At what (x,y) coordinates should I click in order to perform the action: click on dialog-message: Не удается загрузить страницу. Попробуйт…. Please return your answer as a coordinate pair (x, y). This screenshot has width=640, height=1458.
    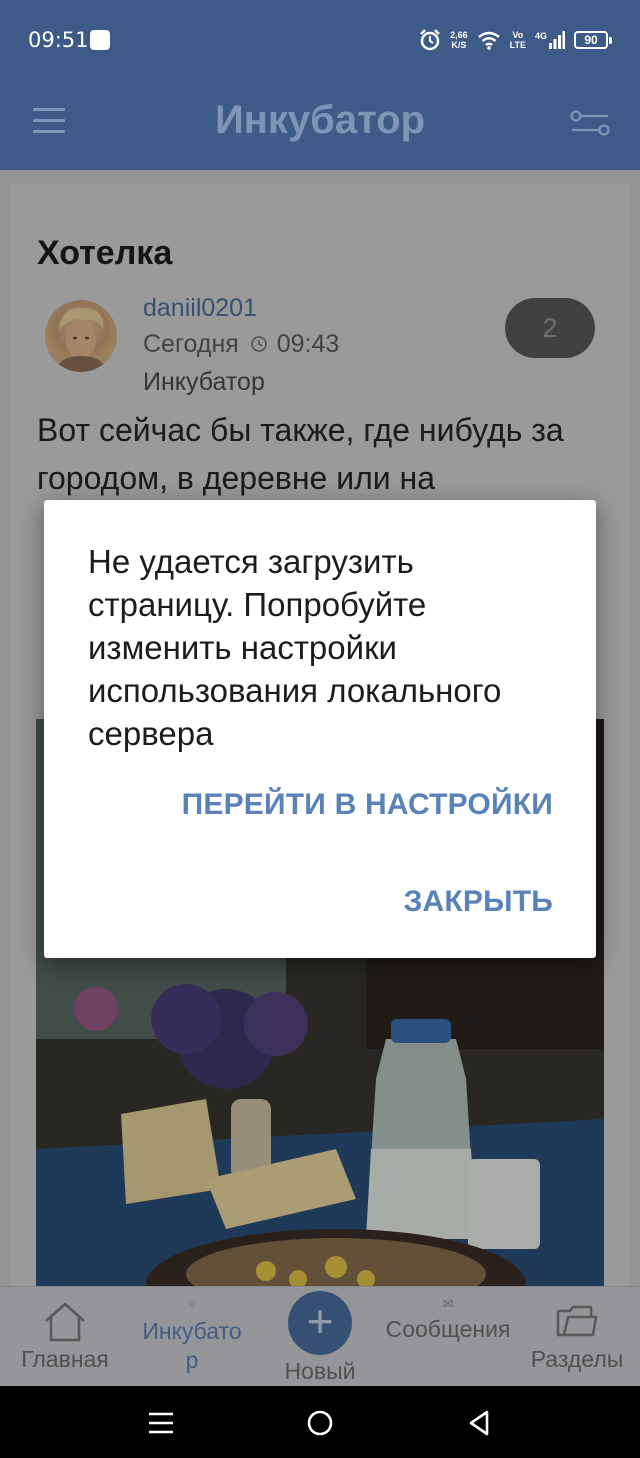
    Looking at the image, I should click on (295, 647).